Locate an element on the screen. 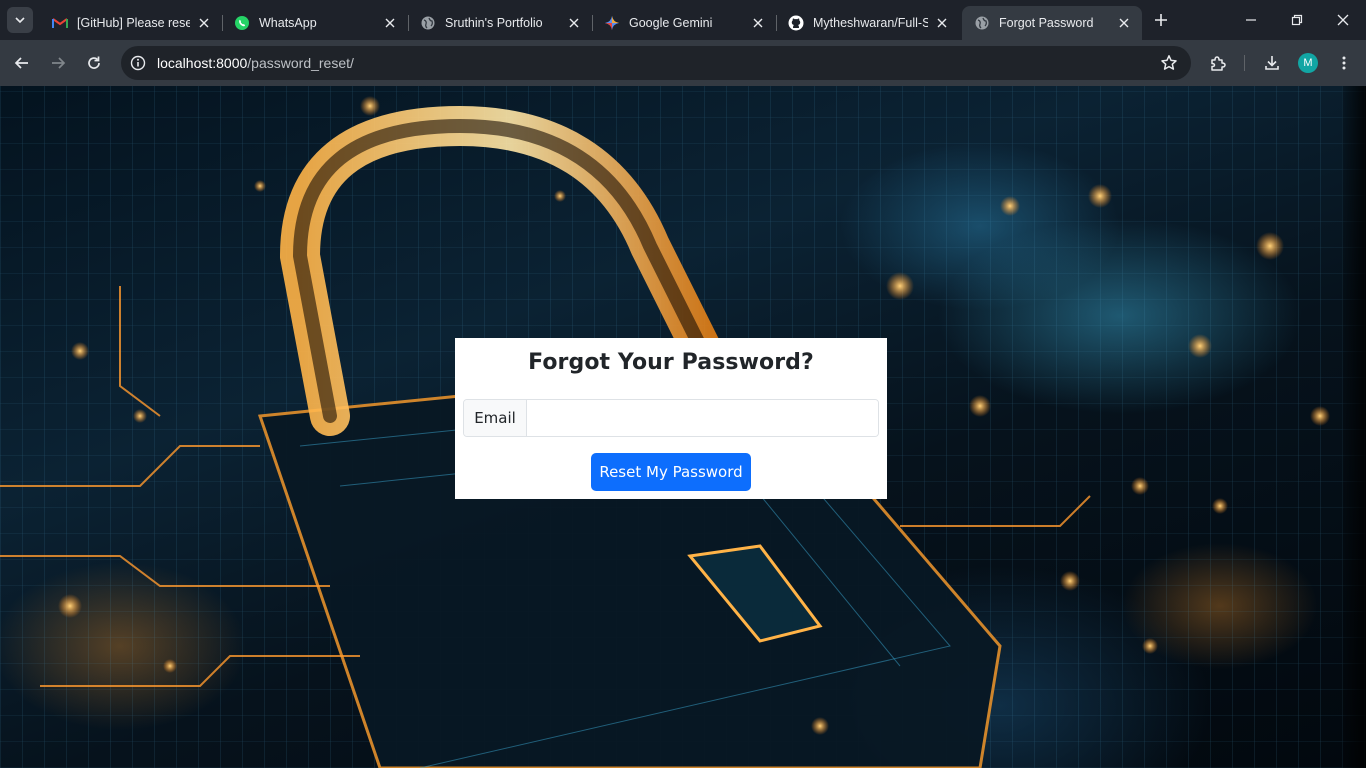 The height and width of the screenshot is (768, 1366). tab-title: Mytheshwaran/Full-S is located at coordinates (870, 23).